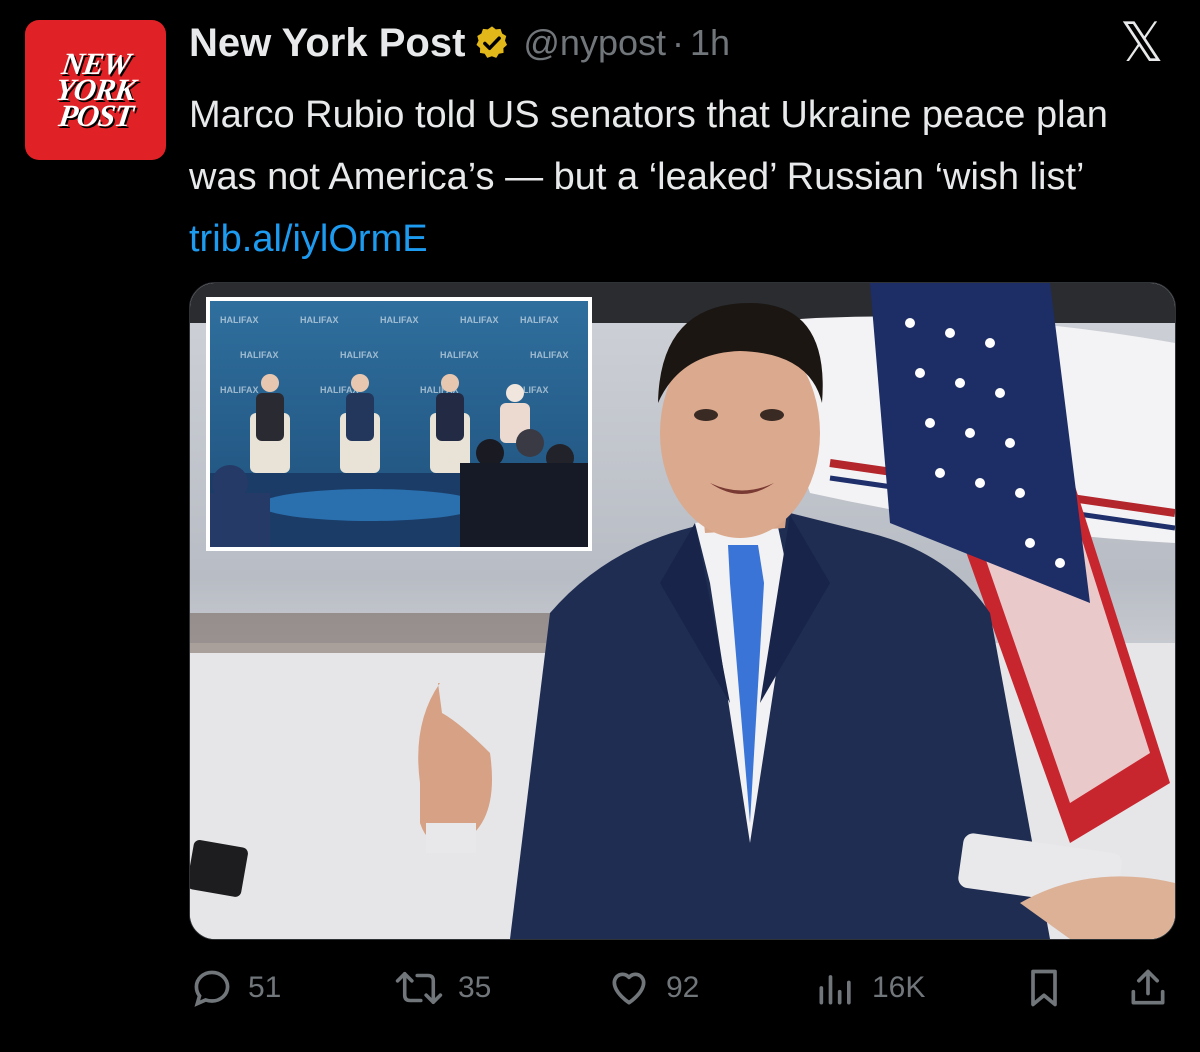  What do you see at coordinates (683, 987) in the screenshot?
I see `like-count: 92` at bounding box center [683, 987].